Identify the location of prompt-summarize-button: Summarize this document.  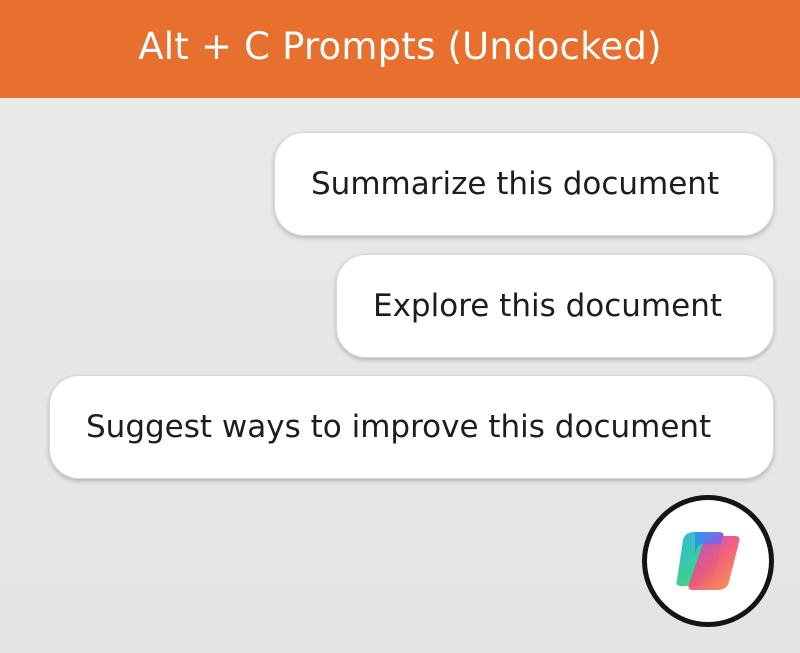
(524, 184).